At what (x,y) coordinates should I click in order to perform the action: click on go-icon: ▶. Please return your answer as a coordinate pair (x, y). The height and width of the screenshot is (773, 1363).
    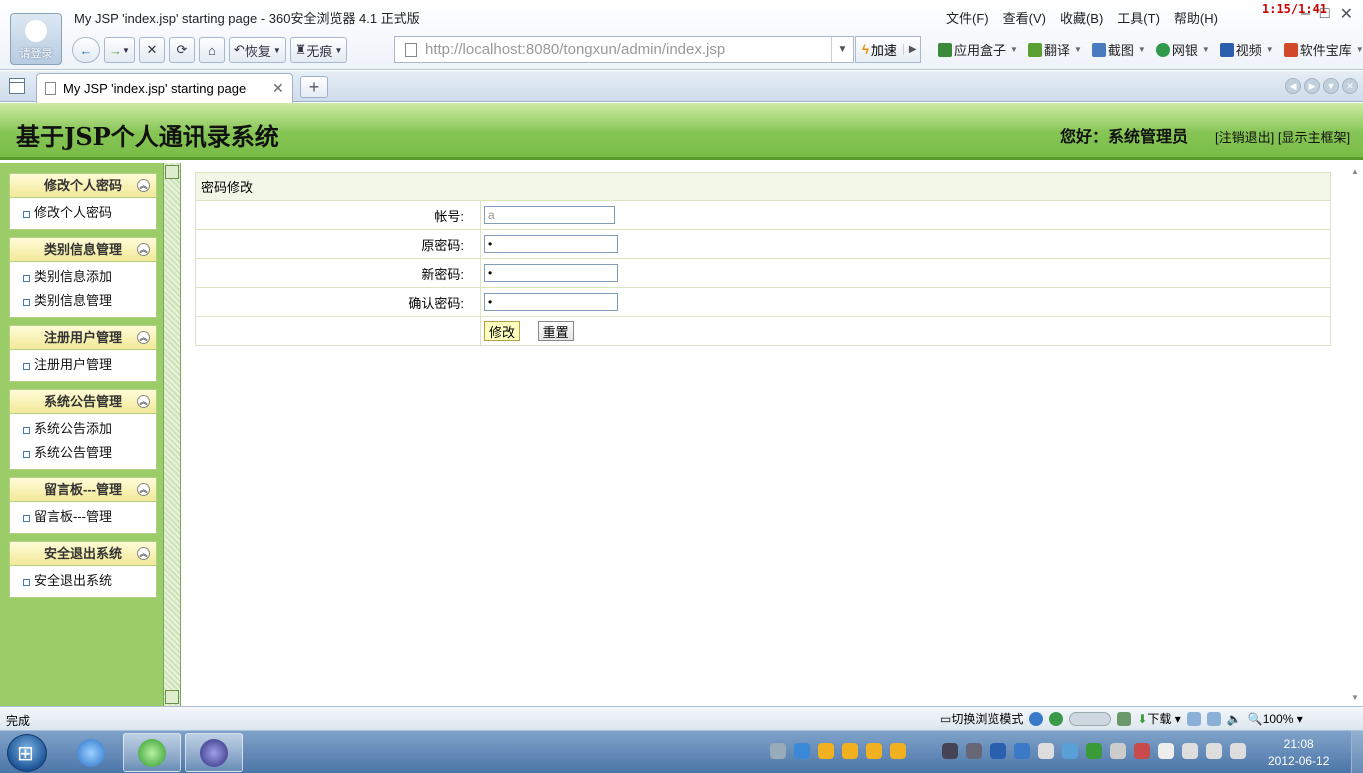
    Looking at the image, I should click on (909, 49).